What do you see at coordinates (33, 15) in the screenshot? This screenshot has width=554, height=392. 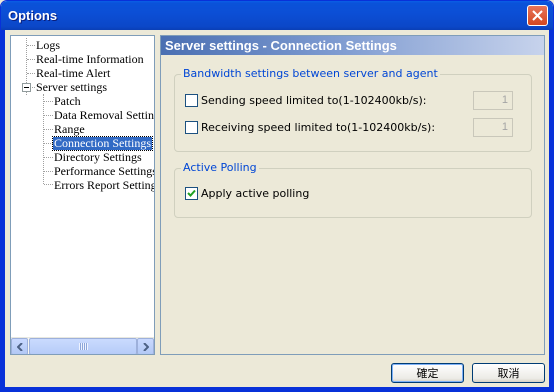 I see `window-title: Options` at bounding box center [33, 15].